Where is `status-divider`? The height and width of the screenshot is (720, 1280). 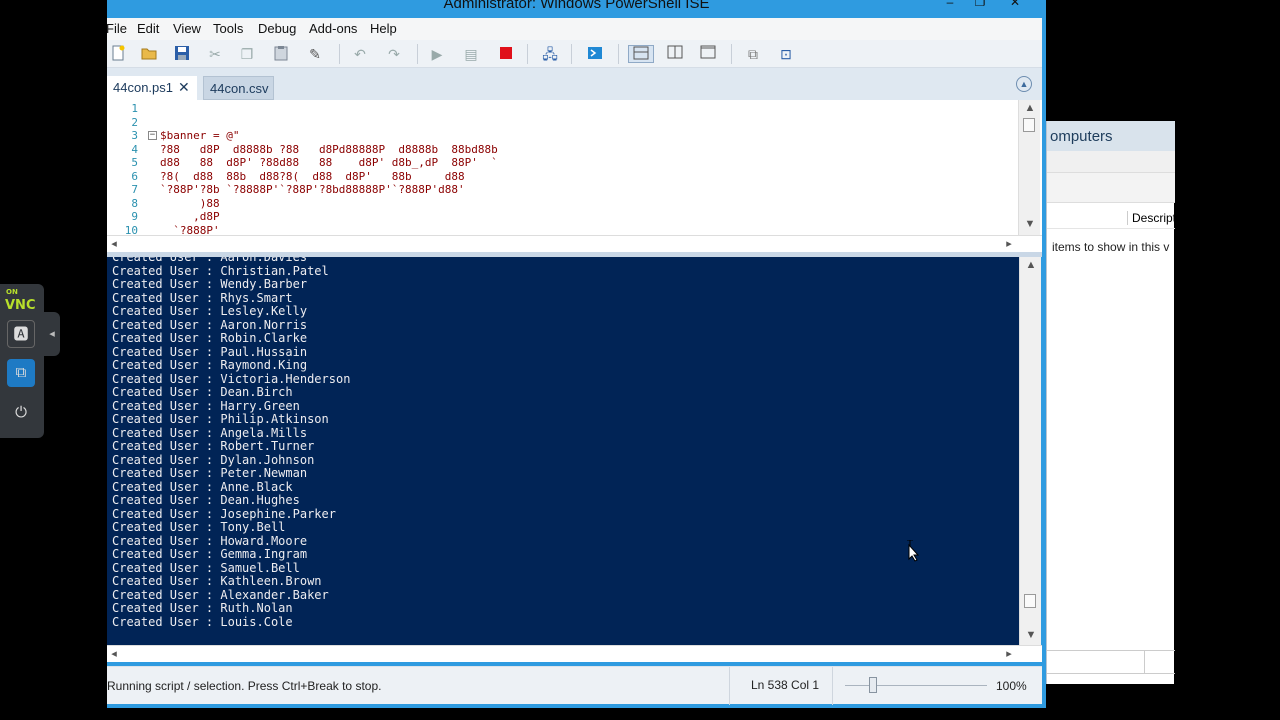 status-divider is located at coordinates (832, 686).